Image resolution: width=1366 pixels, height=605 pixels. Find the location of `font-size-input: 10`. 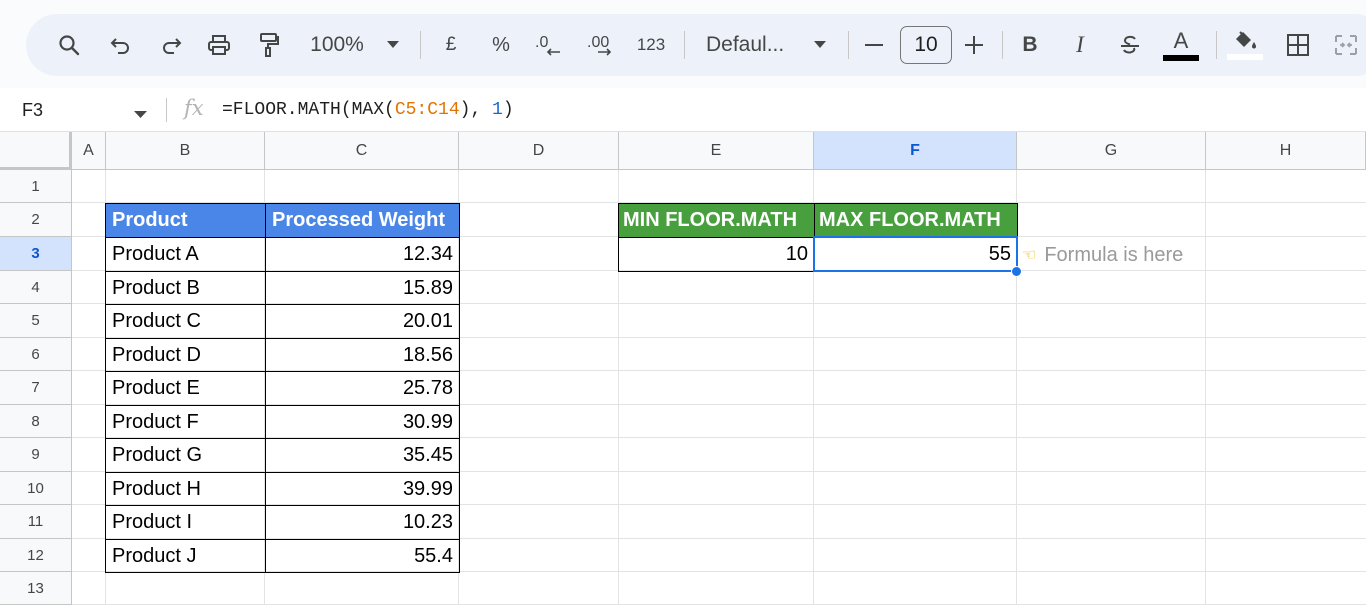

font-size-input: 10 is located at coordinates (926, 45).